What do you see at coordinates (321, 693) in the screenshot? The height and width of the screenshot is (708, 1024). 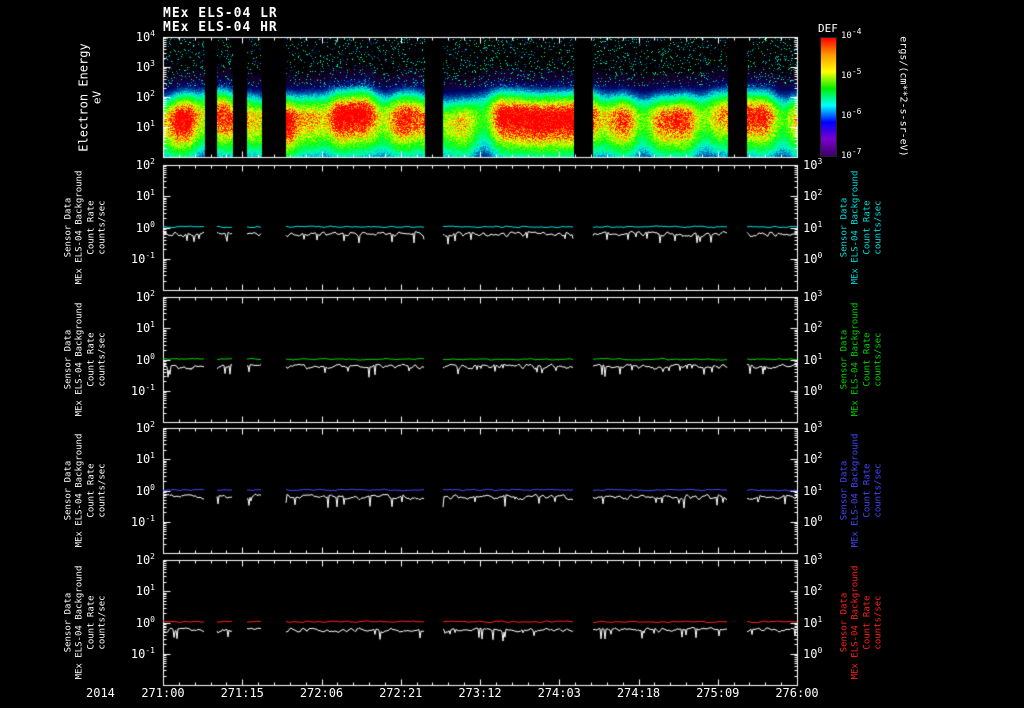 I see `x-axis-tick-label: 272:06` at bounding box center [321, 693].